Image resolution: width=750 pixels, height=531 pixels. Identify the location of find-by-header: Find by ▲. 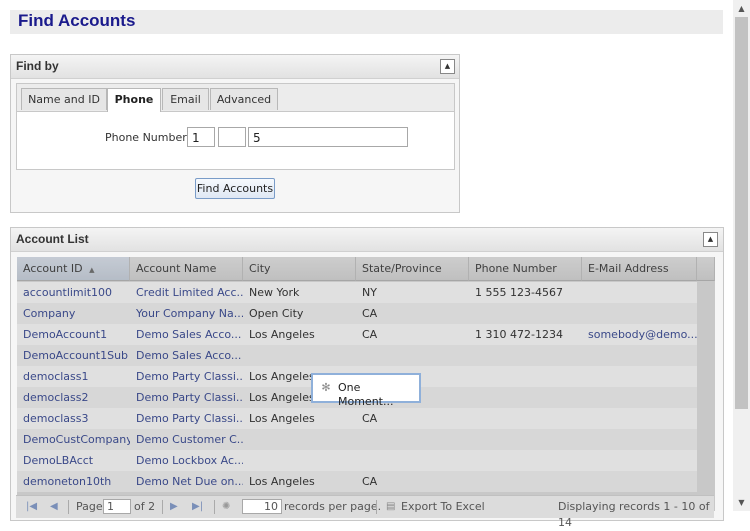
(235, 67).